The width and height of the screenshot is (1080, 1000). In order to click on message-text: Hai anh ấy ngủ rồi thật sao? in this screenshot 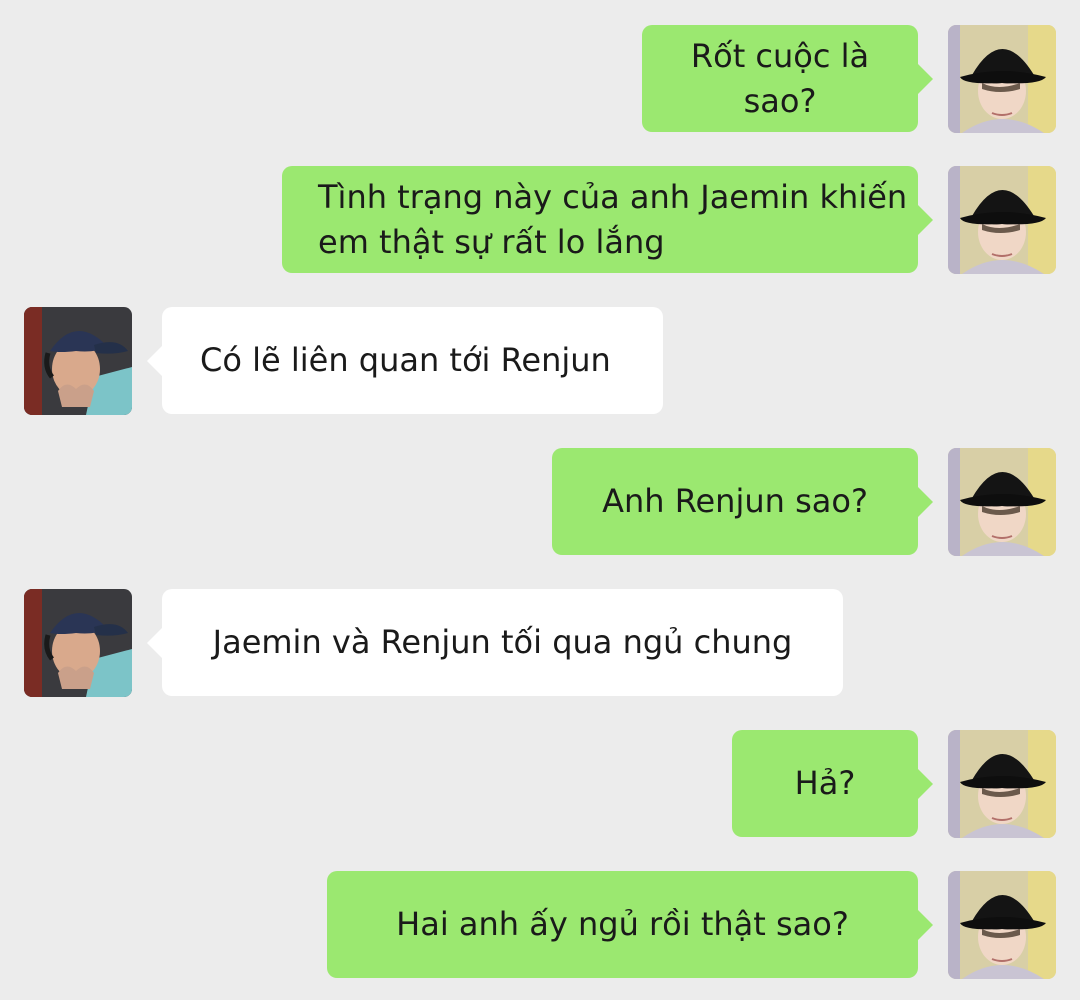, I will do `click(622, 924)`.